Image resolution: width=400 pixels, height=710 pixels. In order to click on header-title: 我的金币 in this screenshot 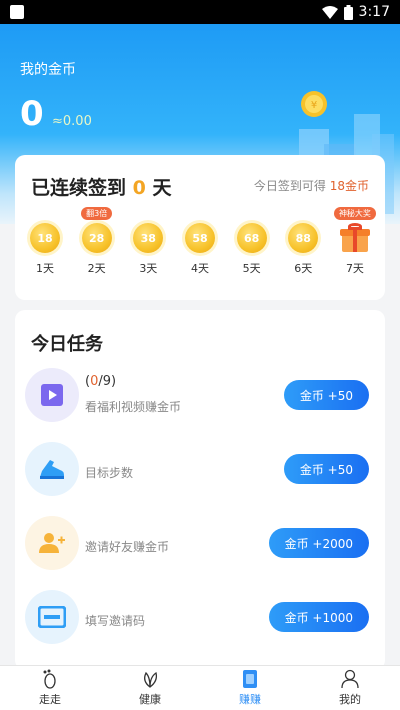, I will do `click(48, 70)`.